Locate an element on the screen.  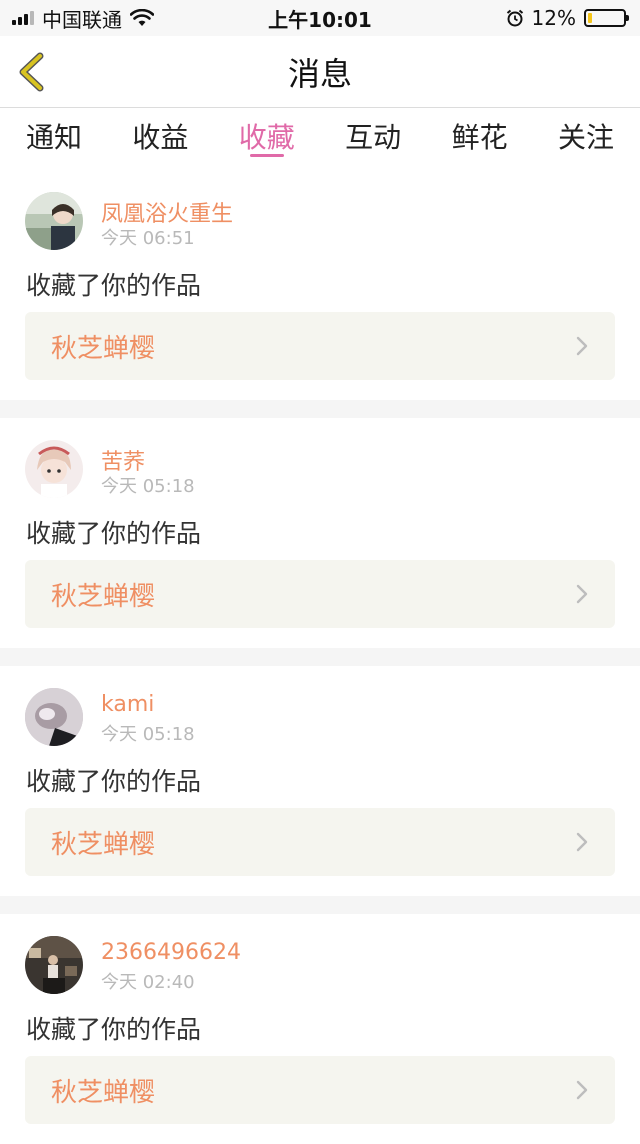
chevron-left-icon is located at coordinates (34, 72).